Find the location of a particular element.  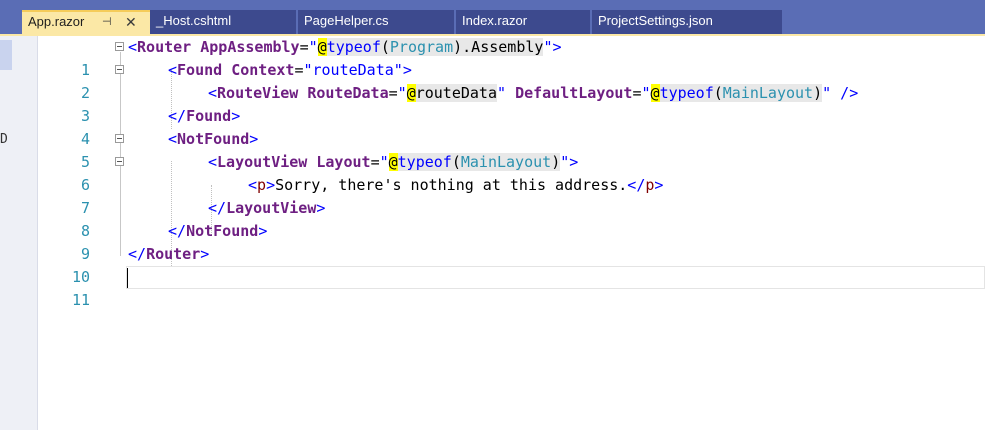

left-side-panel: D is located at coordinates (19, 233).